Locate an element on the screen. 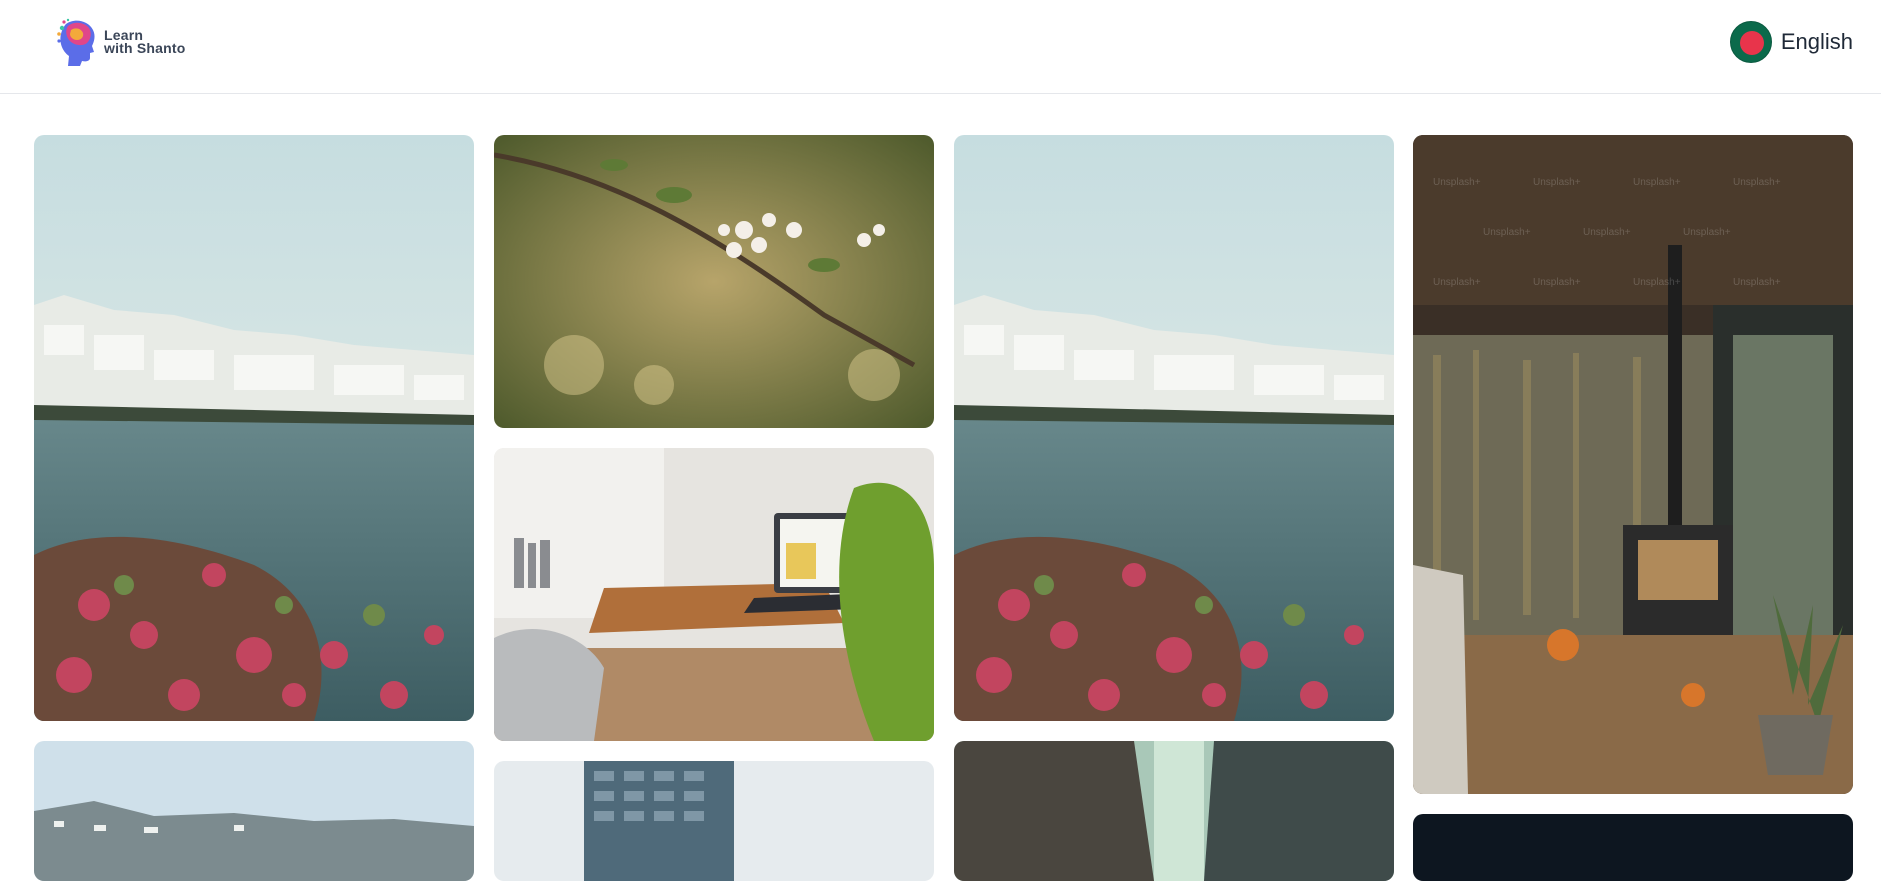 This screenshot has height=881, width=1881. city-street-image is located at coordinates (1174, 811).